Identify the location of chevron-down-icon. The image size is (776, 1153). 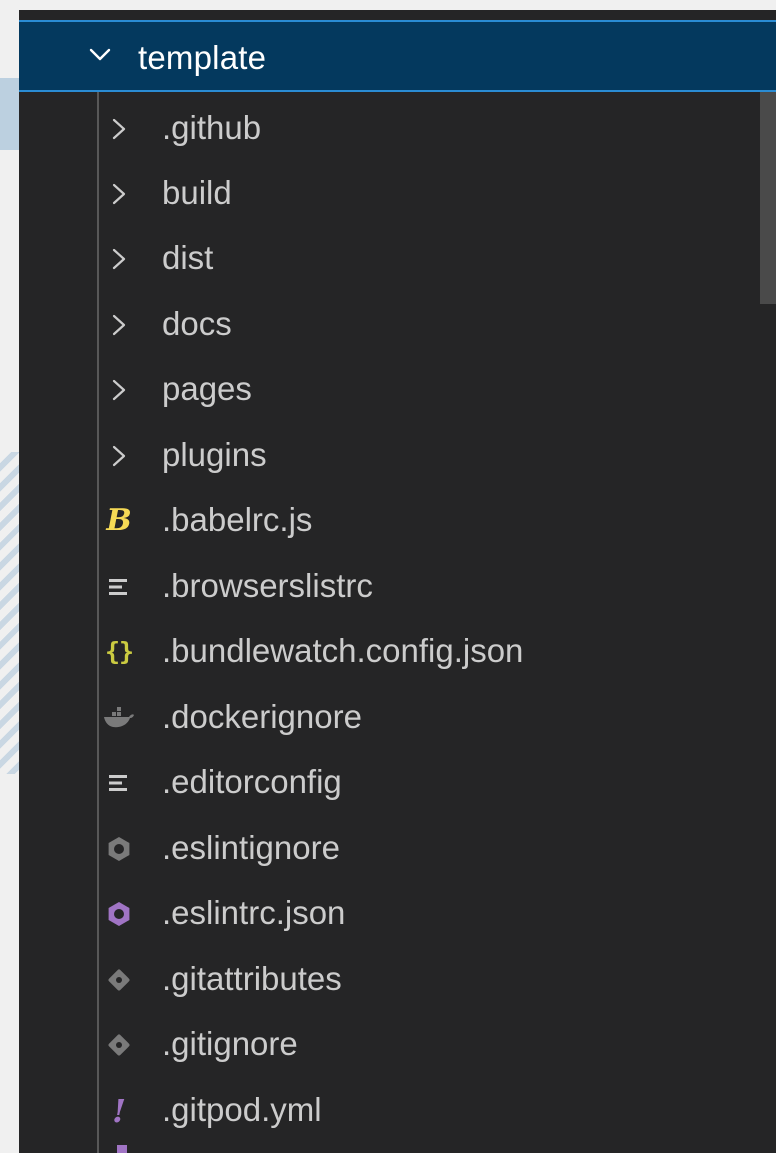
(100, 55).